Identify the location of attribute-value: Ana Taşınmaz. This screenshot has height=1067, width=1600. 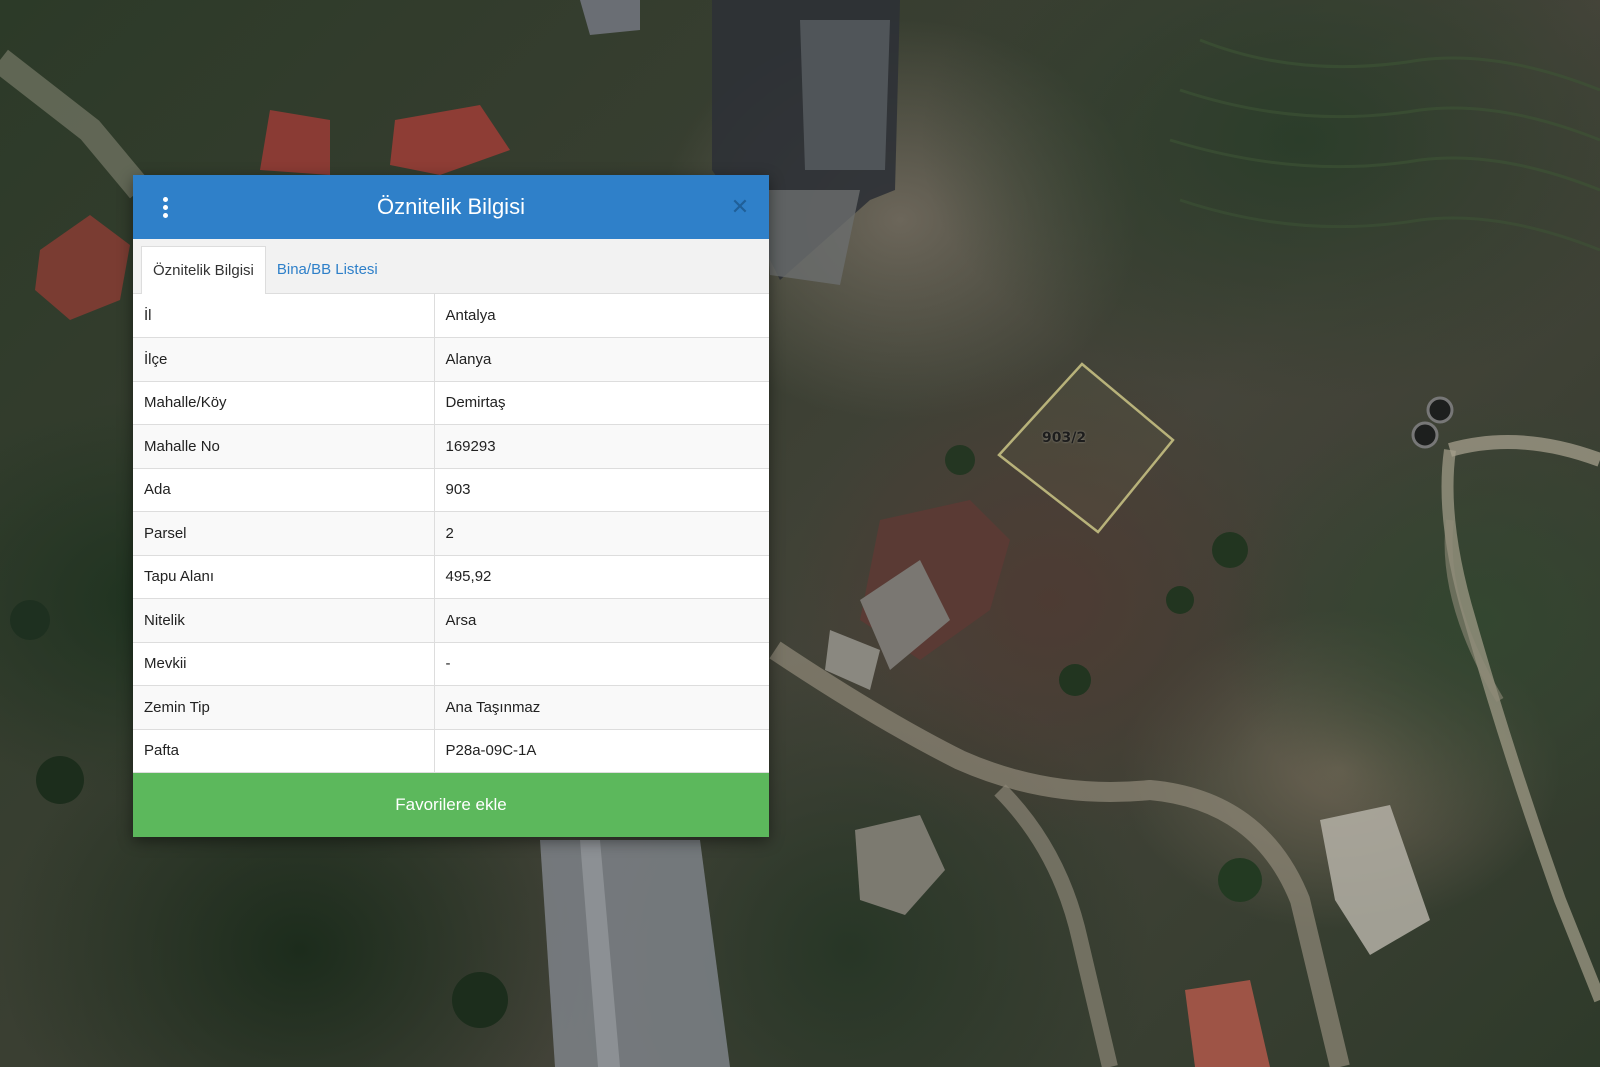
(601, 707).